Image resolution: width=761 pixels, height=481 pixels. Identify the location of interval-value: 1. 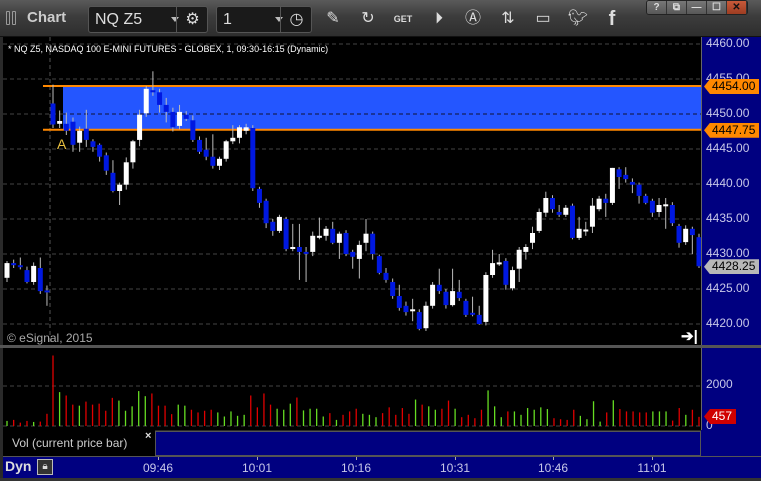
(227, 19).